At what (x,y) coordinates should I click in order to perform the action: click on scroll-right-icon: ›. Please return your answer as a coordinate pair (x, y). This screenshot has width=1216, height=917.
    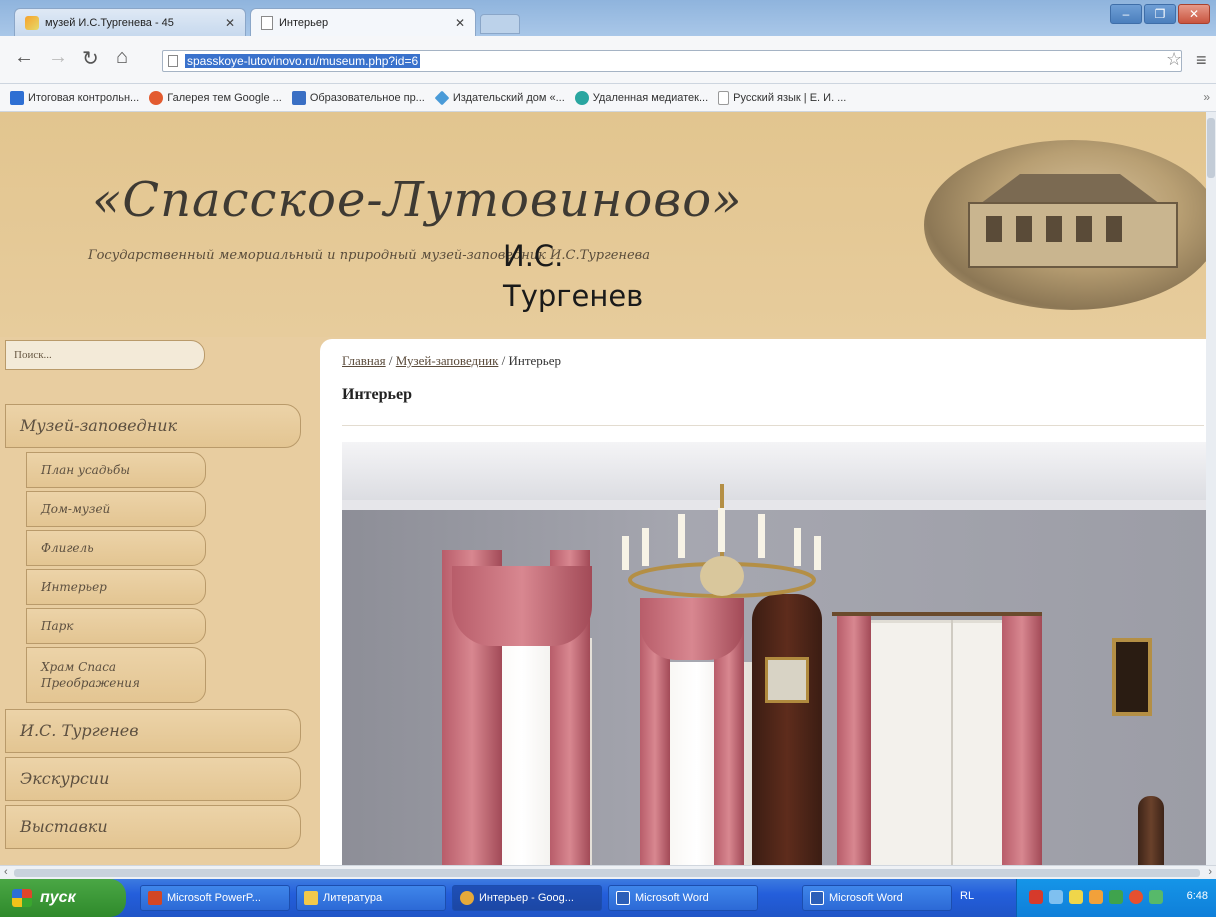
    Looking at the image, I should click on (1210, 872).